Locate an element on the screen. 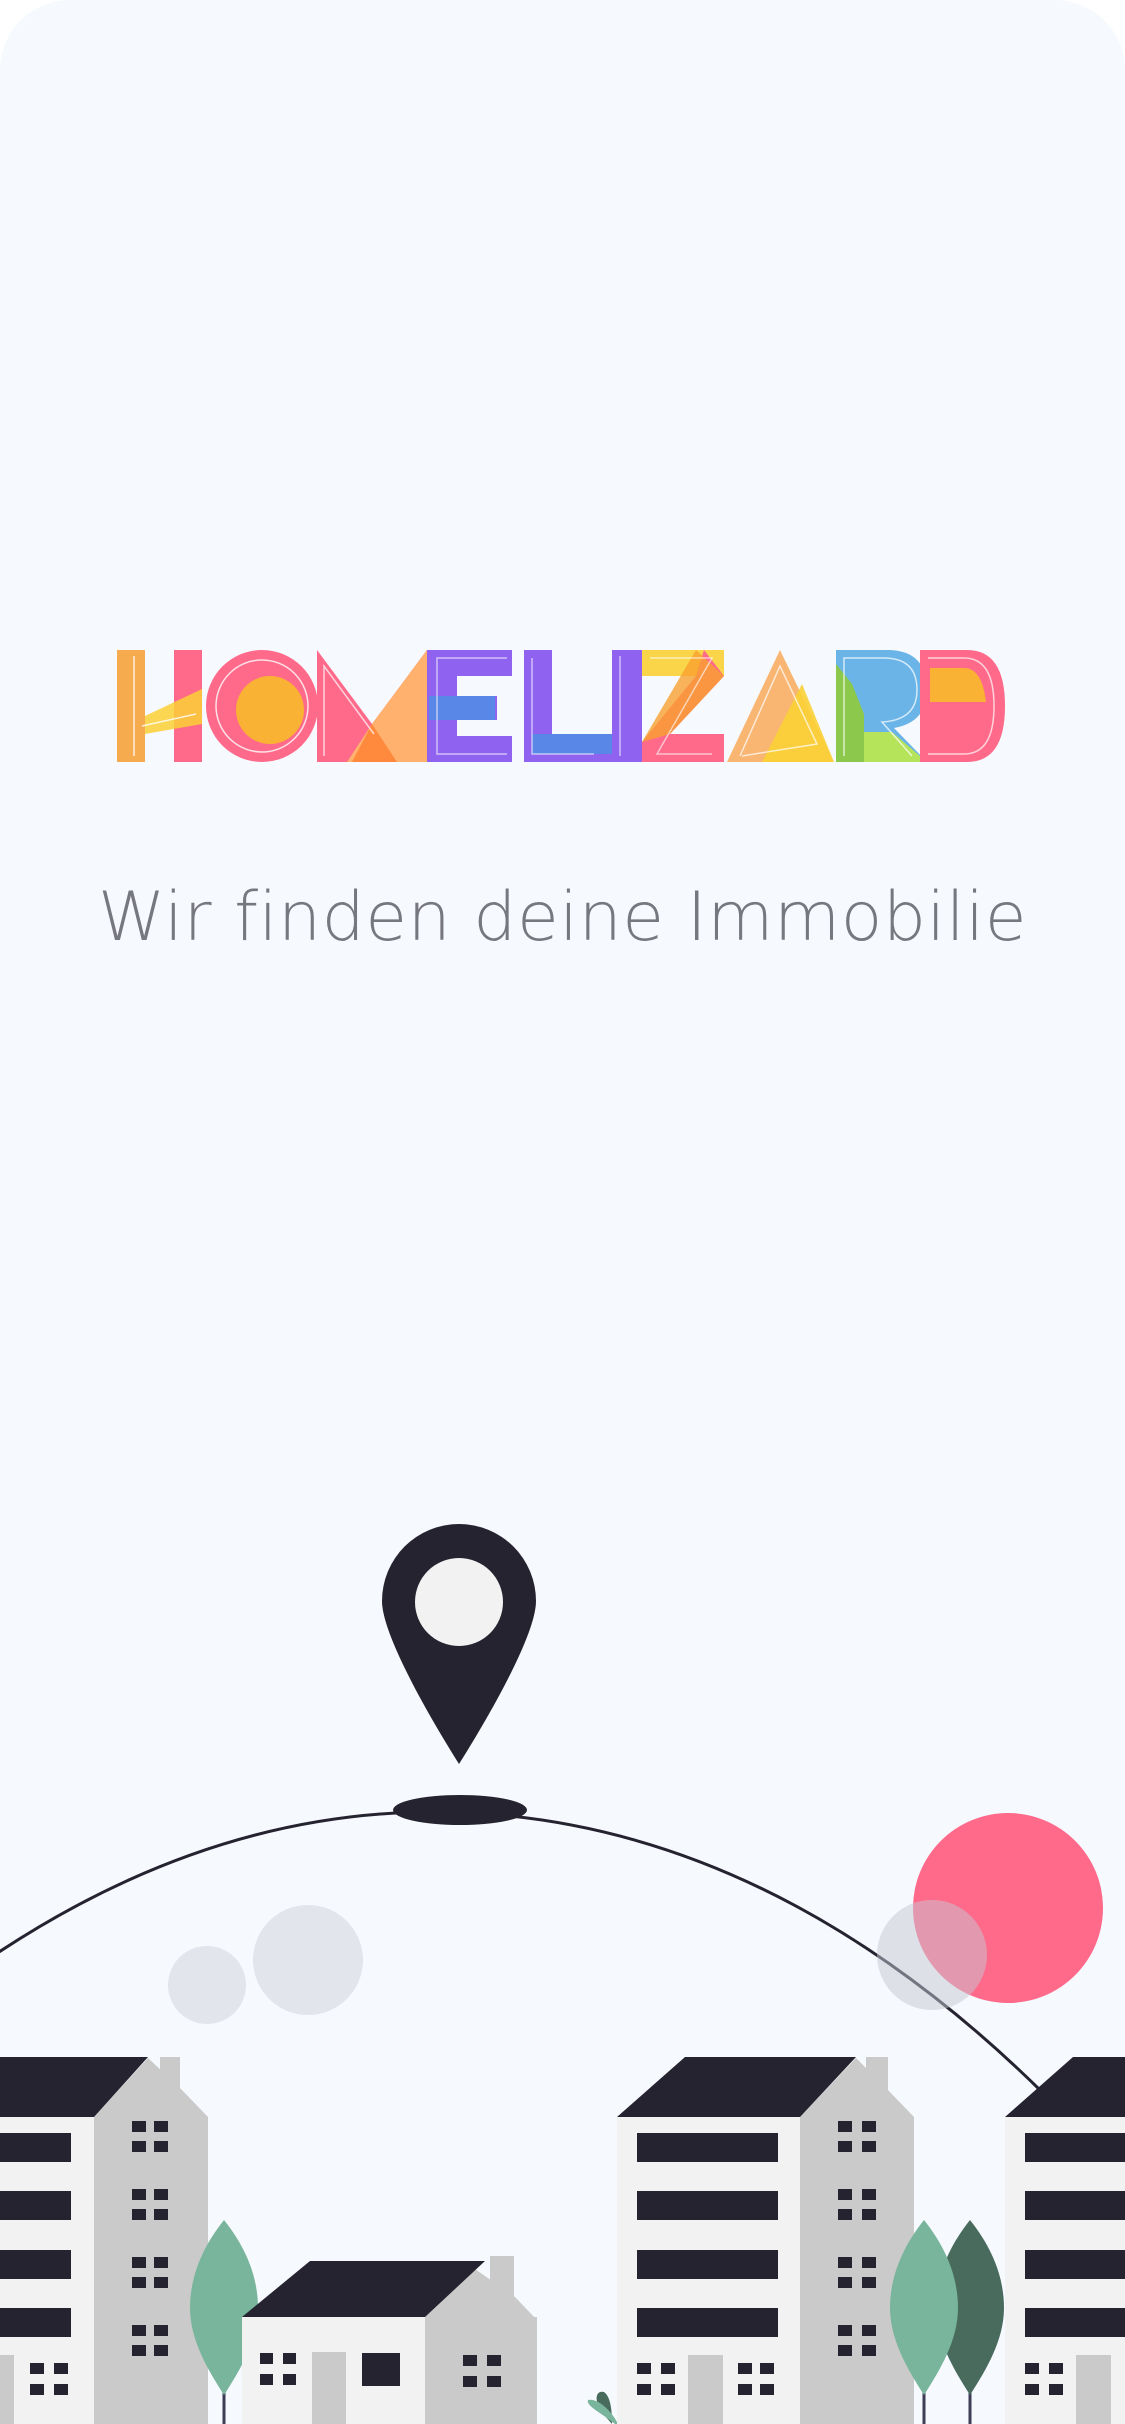 This screenshot has width=1125, height=2424. logo-letter-i is located at coordinates (627, 706).